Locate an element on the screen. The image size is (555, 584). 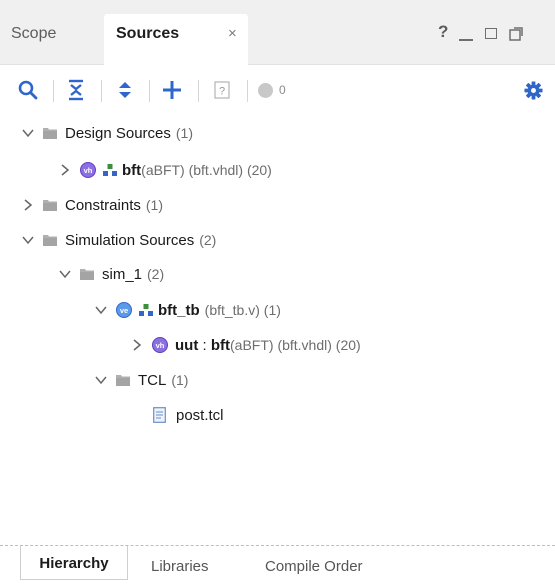
tree-item-uut: vh uut : bft (aBFT) (bft.vhdl) (20) is located at coordinates (245, 345).